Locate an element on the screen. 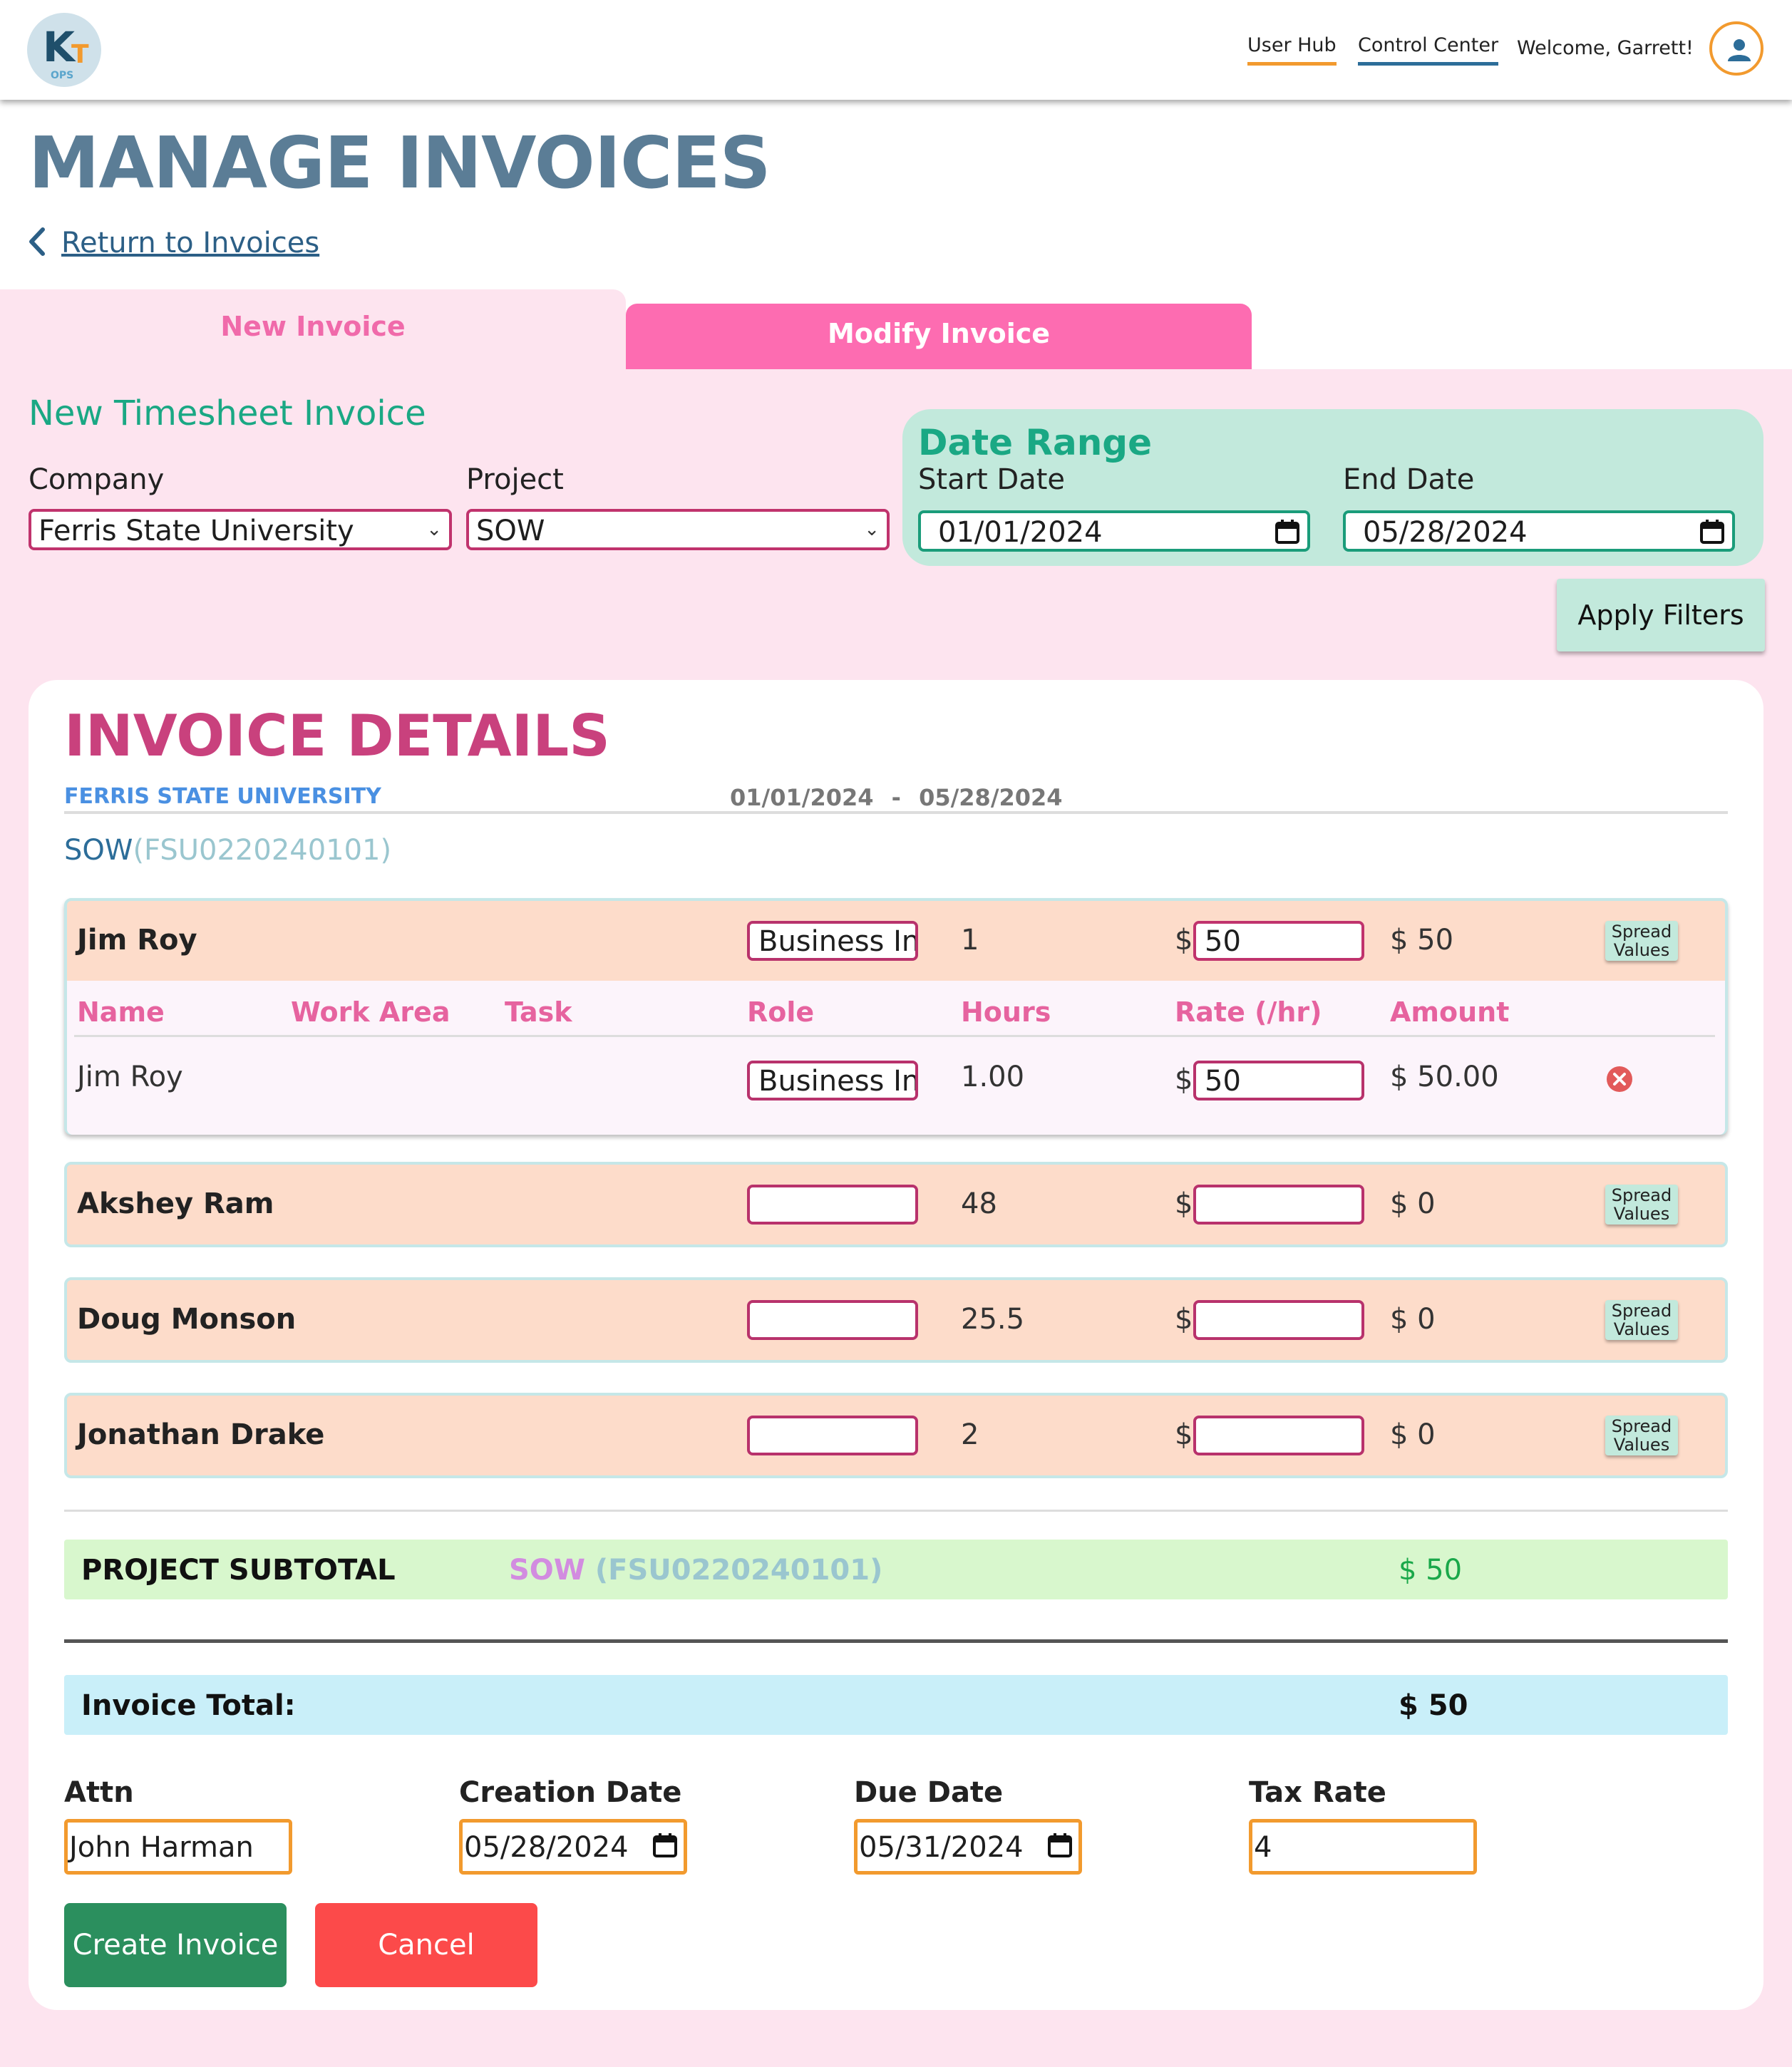  amount-value: $ 50 is located at coordinates (1422, 940).